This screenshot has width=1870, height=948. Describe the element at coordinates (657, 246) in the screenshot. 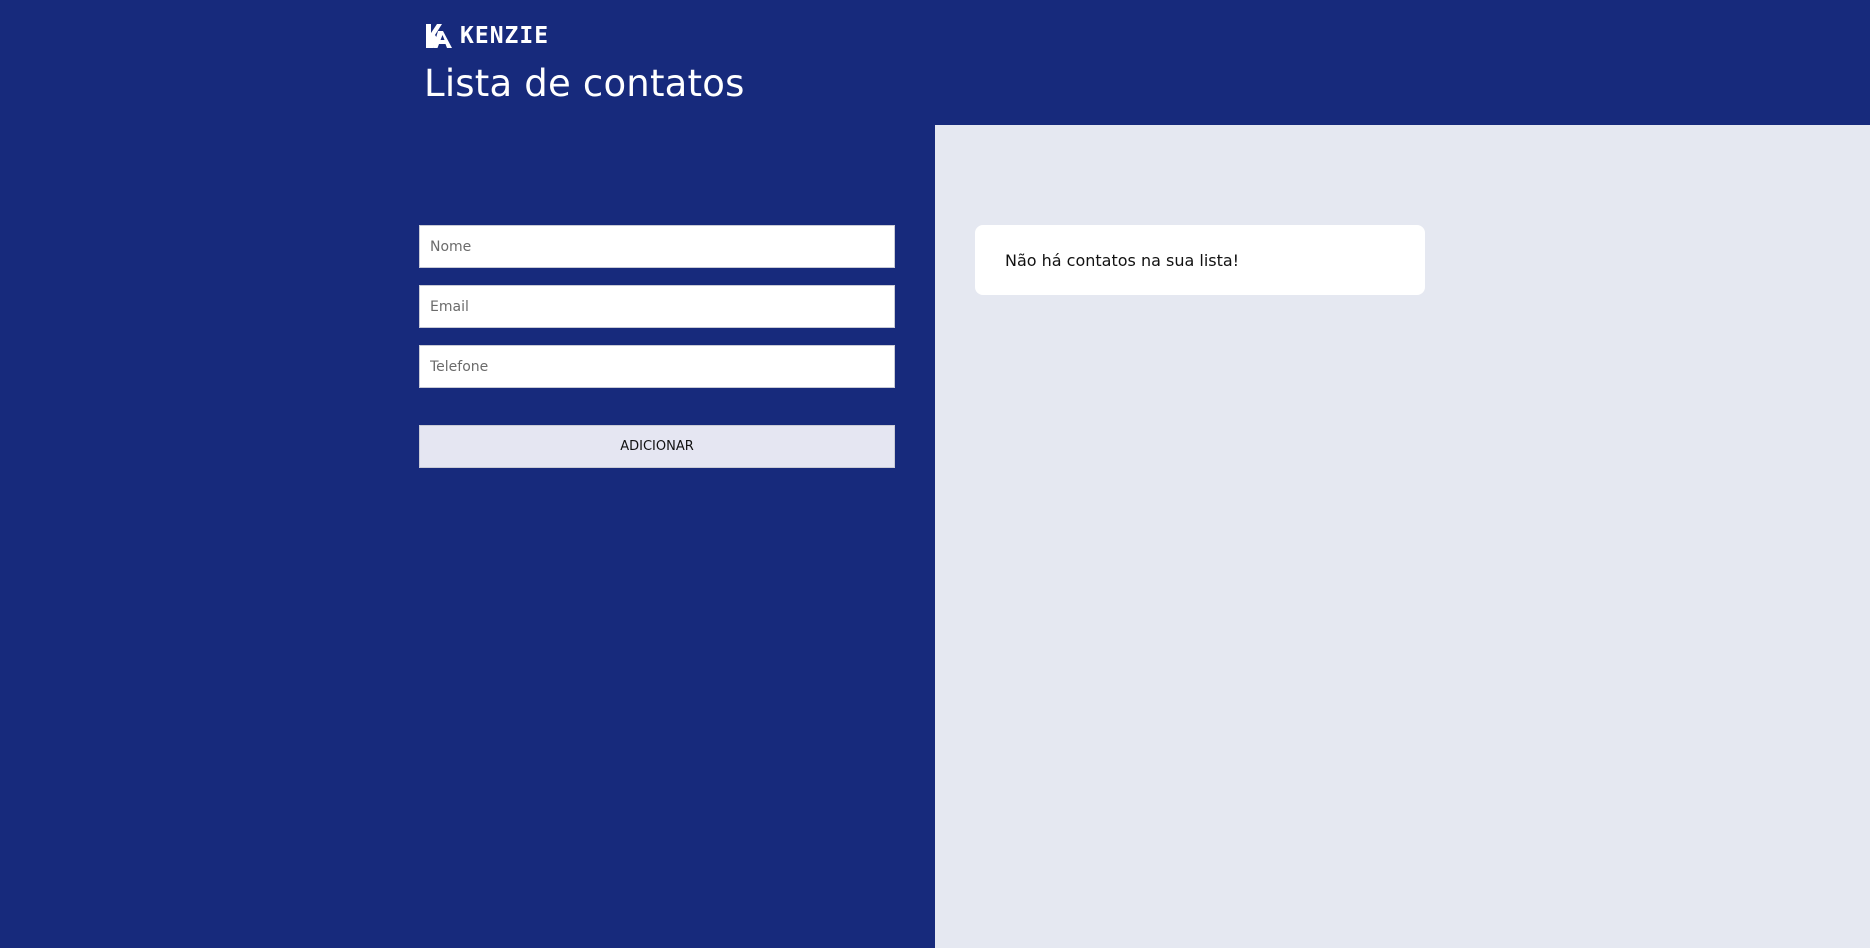

I see `name-input` at that location.